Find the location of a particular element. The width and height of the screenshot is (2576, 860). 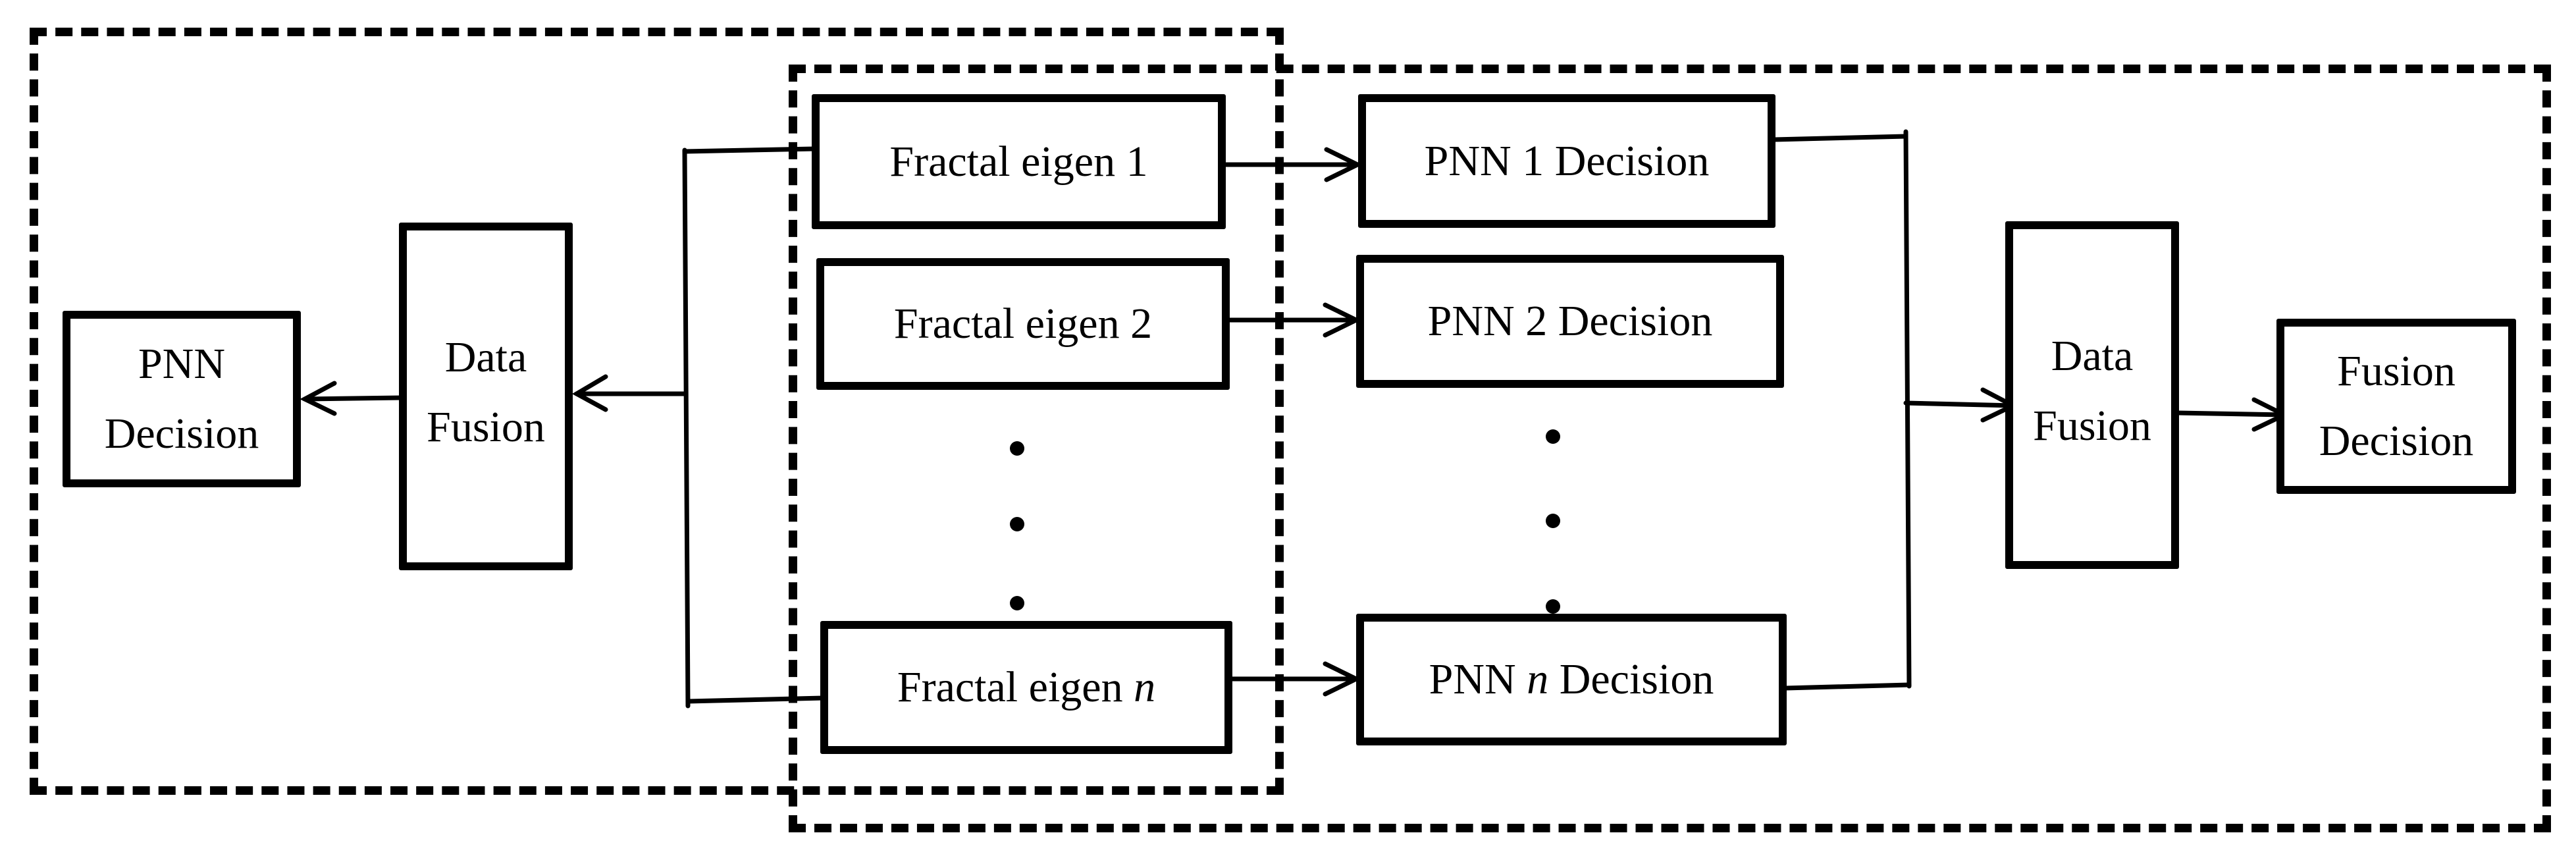

fractal-eigen-n-index: n is located at coordinates (1145, 687).